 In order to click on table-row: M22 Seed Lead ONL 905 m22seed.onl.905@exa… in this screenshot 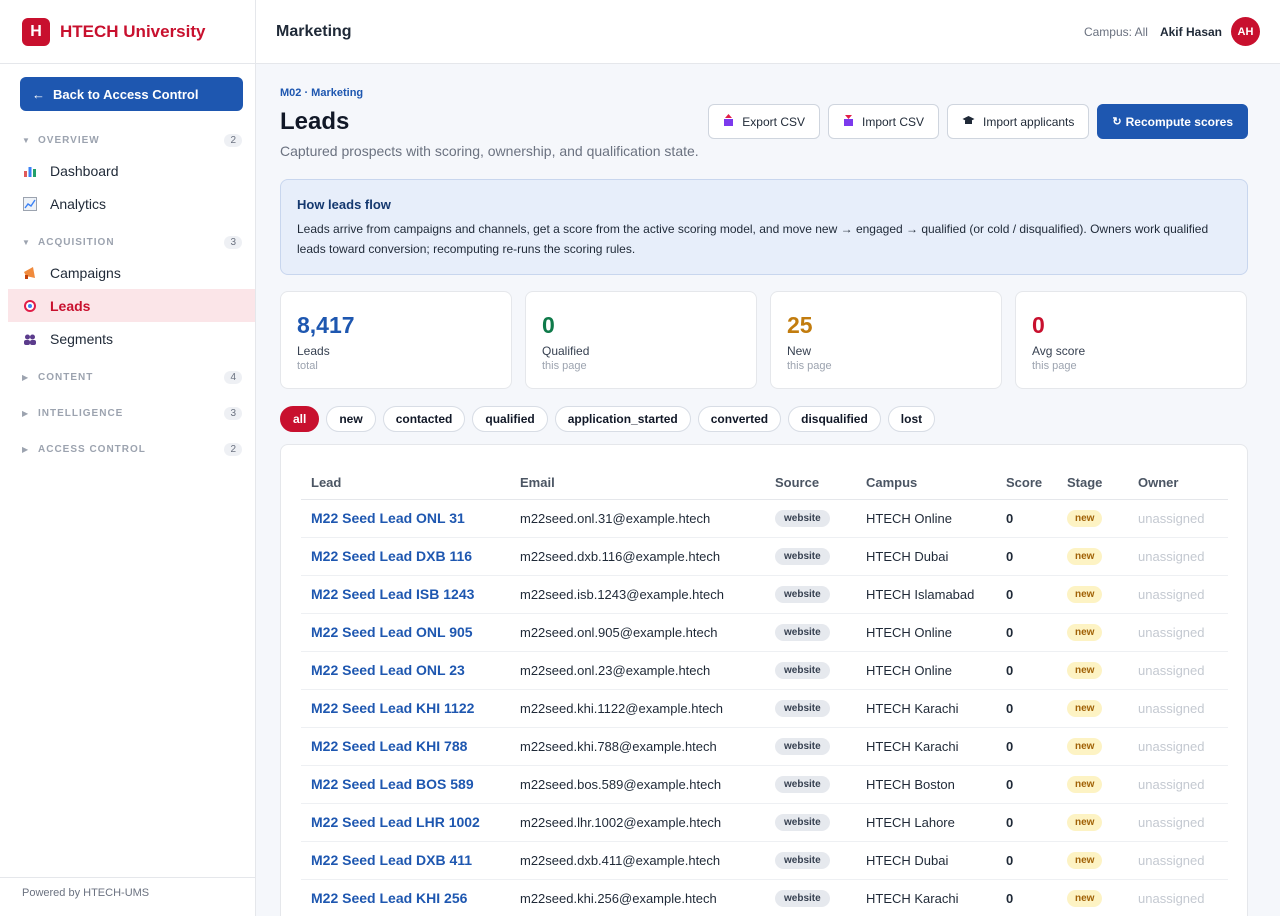, I will do `click(764, 632)`.